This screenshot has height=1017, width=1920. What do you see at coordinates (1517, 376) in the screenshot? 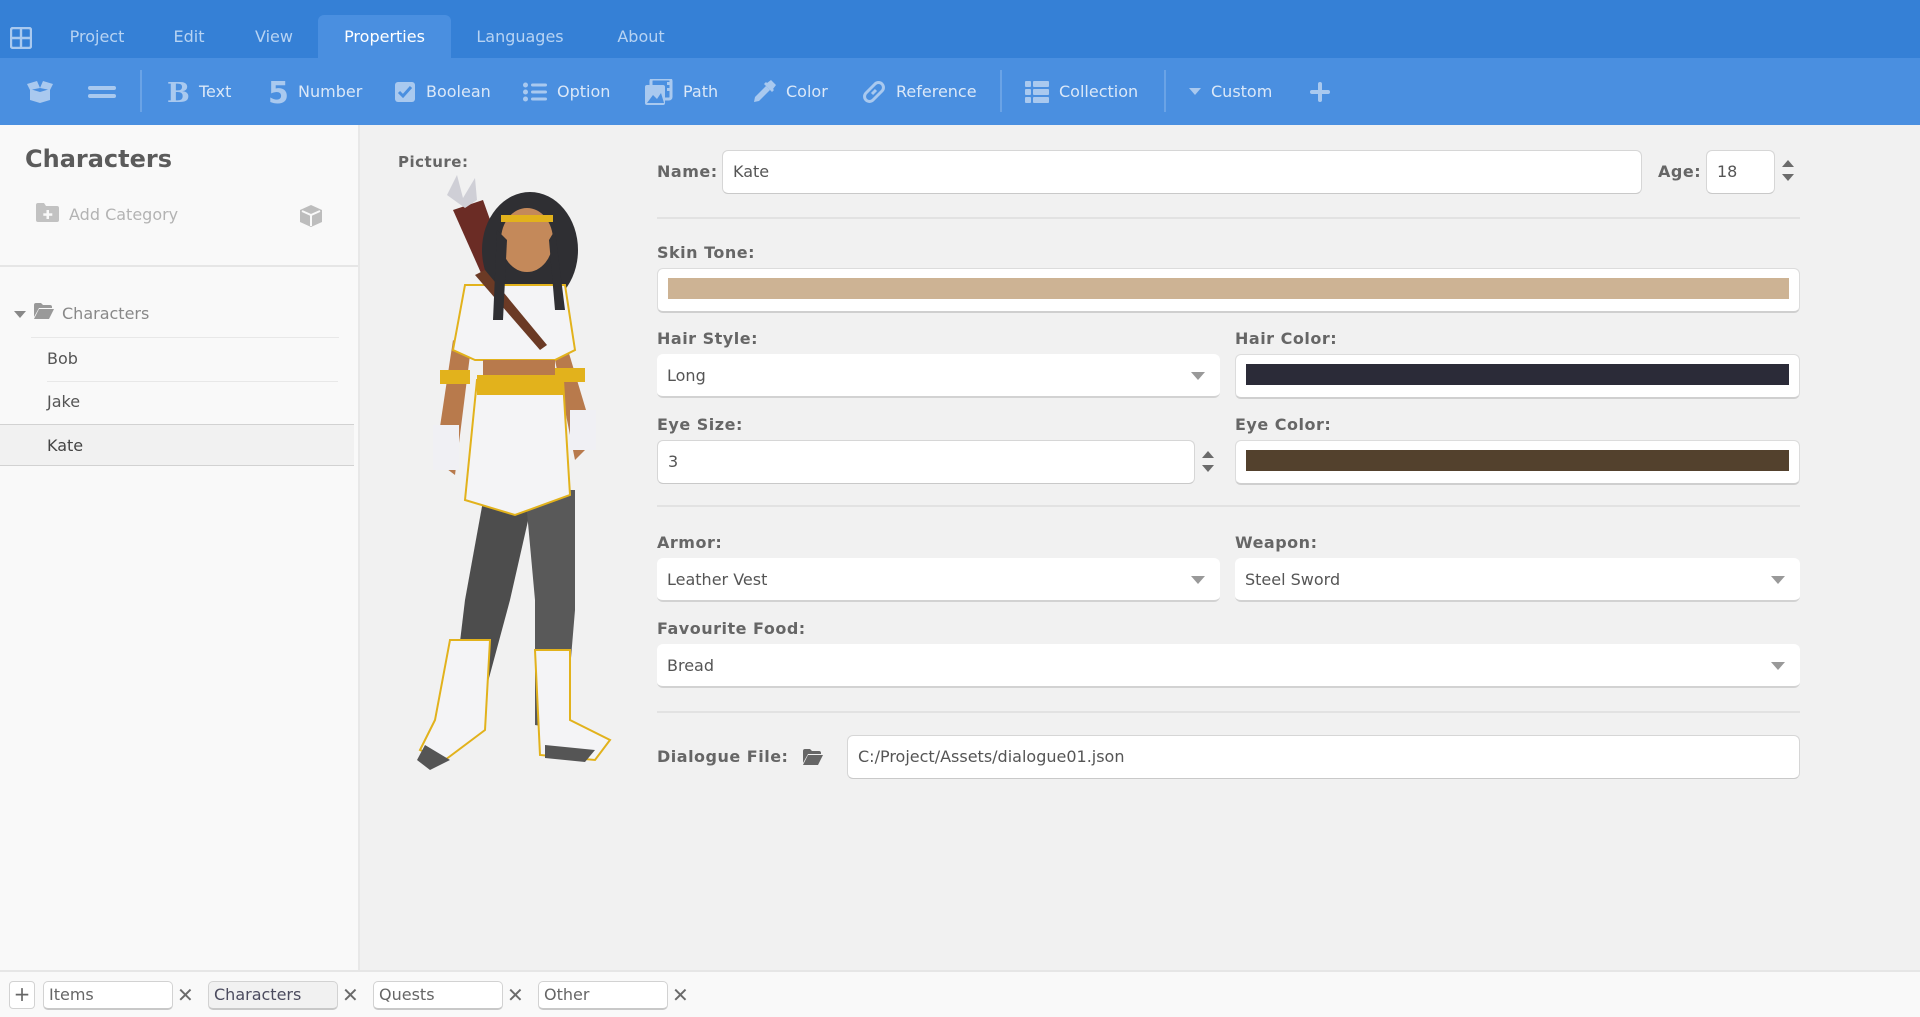
I see `hair-color-picker` at bounding box center [1517, 376].